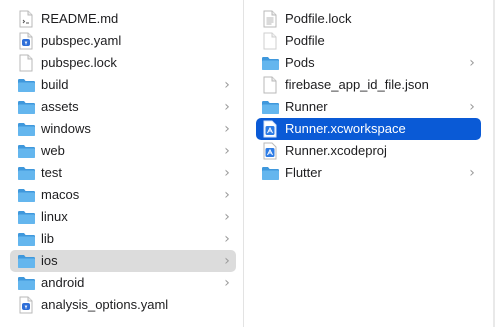 This screenshot has height=327, width=495. I want to click on list-item-firebase-json: firebase_app_id_file.json, so click(368, 85).